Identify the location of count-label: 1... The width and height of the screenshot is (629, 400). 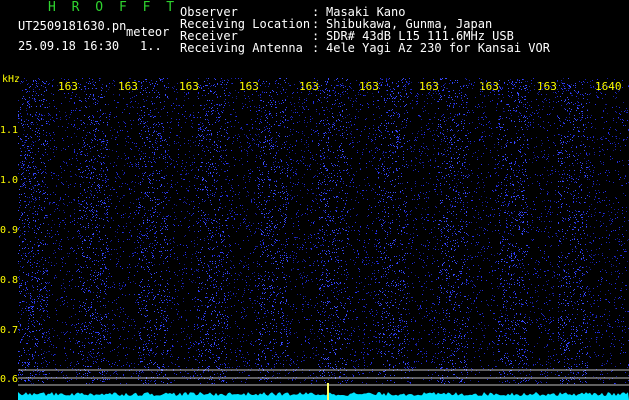
(151, 46).